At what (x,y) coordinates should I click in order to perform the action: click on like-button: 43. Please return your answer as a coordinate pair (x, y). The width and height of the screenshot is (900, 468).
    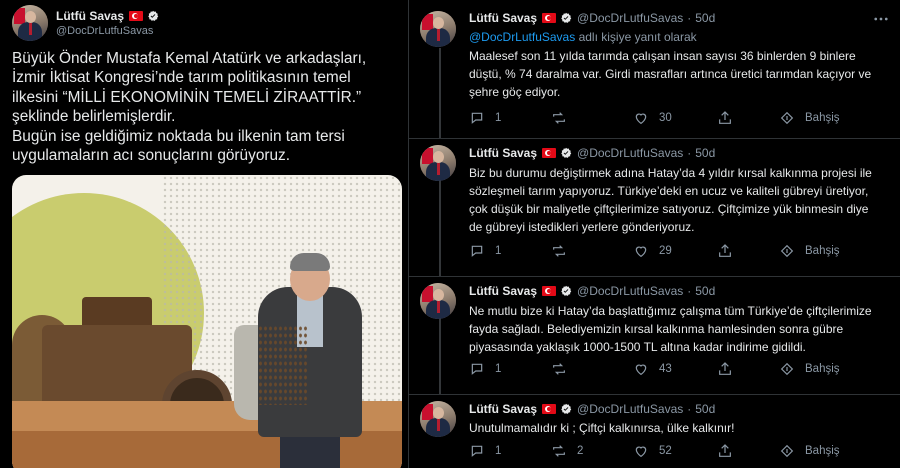
    Looking at the image, I should click on (652, 369).